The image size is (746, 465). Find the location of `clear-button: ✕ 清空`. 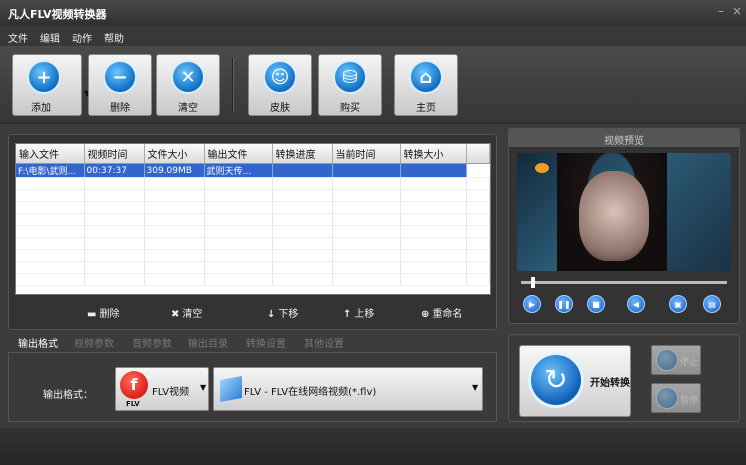

clear-button: ✕ 清空 is located at coordinates (188, 85).